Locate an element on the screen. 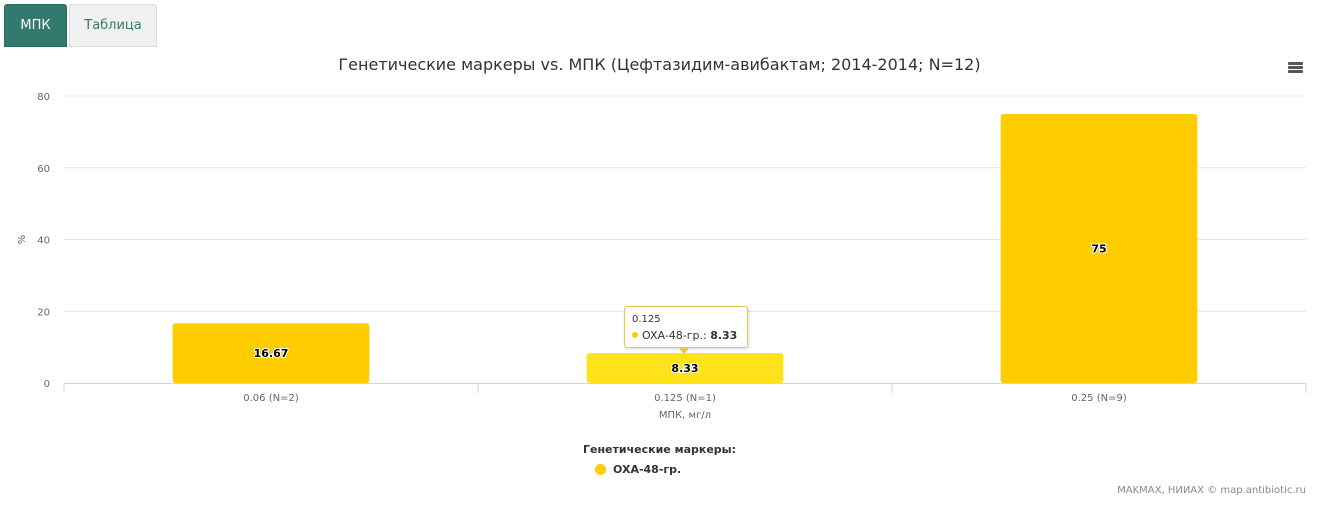 The height and width of the screenshot is (507, 1329). data-label: 75 is located at coordinates (1098, 248).